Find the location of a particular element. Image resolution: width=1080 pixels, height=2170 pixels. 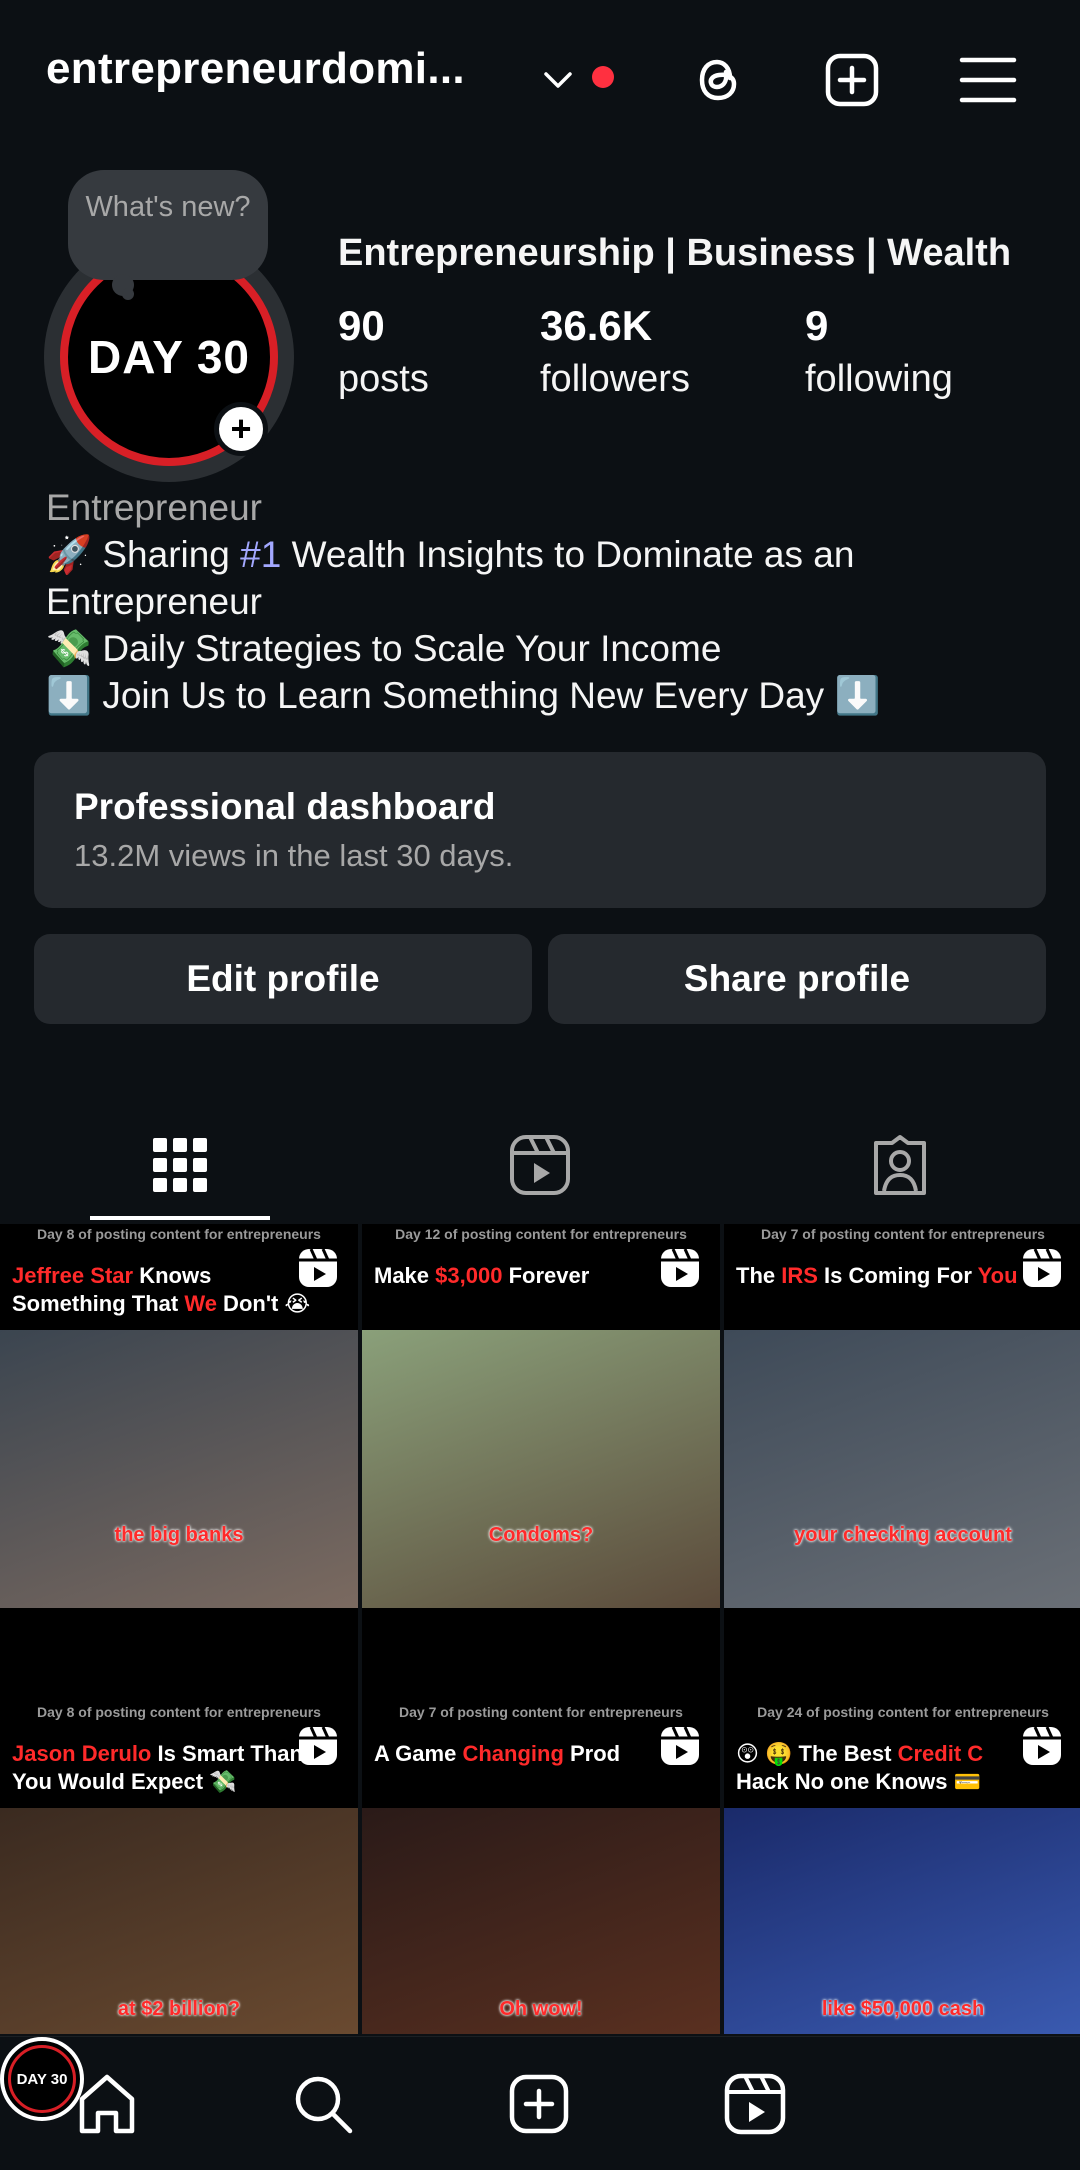

profile-avatar-text: DAY 30 is located at coordinates (42, 2079).